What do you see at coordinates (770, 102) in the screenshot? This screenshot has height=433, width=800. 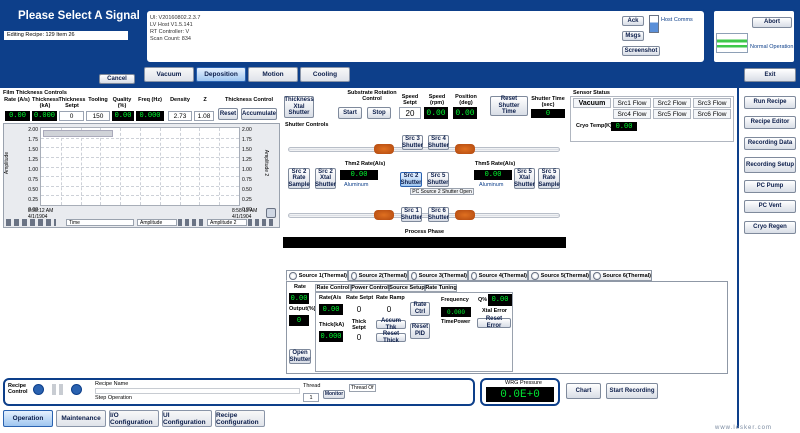 I see `run-recipe-button: Run Recipe` at bounding box center [770, 102].